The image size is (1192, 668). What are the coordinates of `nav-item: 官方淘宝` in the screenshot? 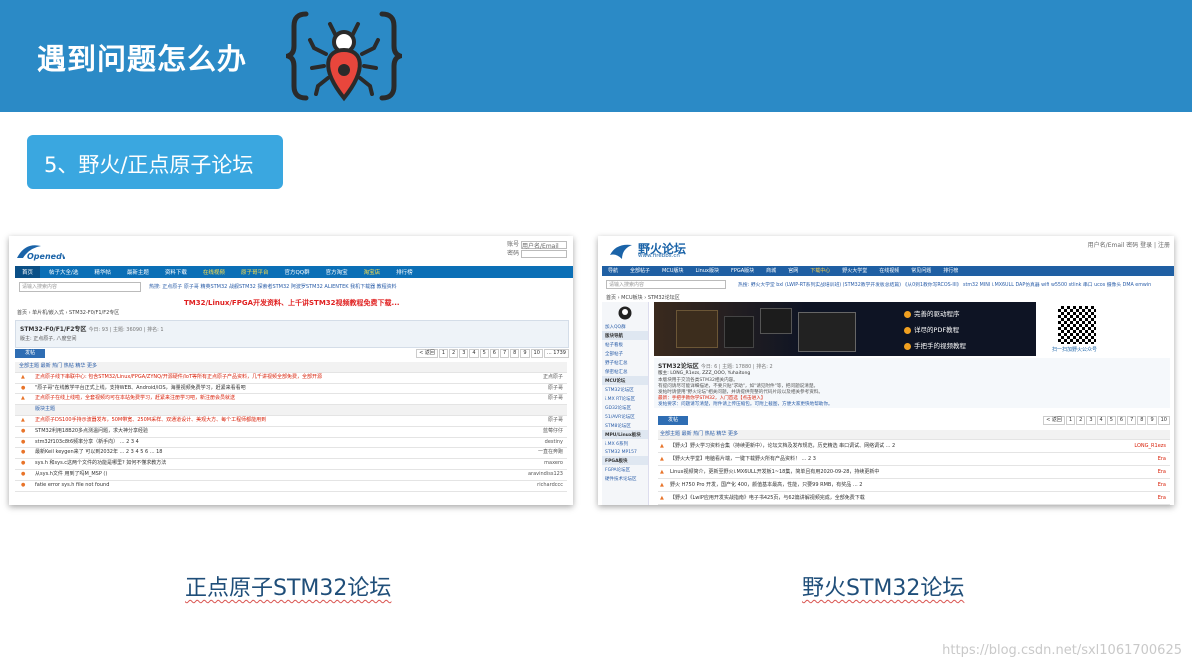 It's located at (337, 272).